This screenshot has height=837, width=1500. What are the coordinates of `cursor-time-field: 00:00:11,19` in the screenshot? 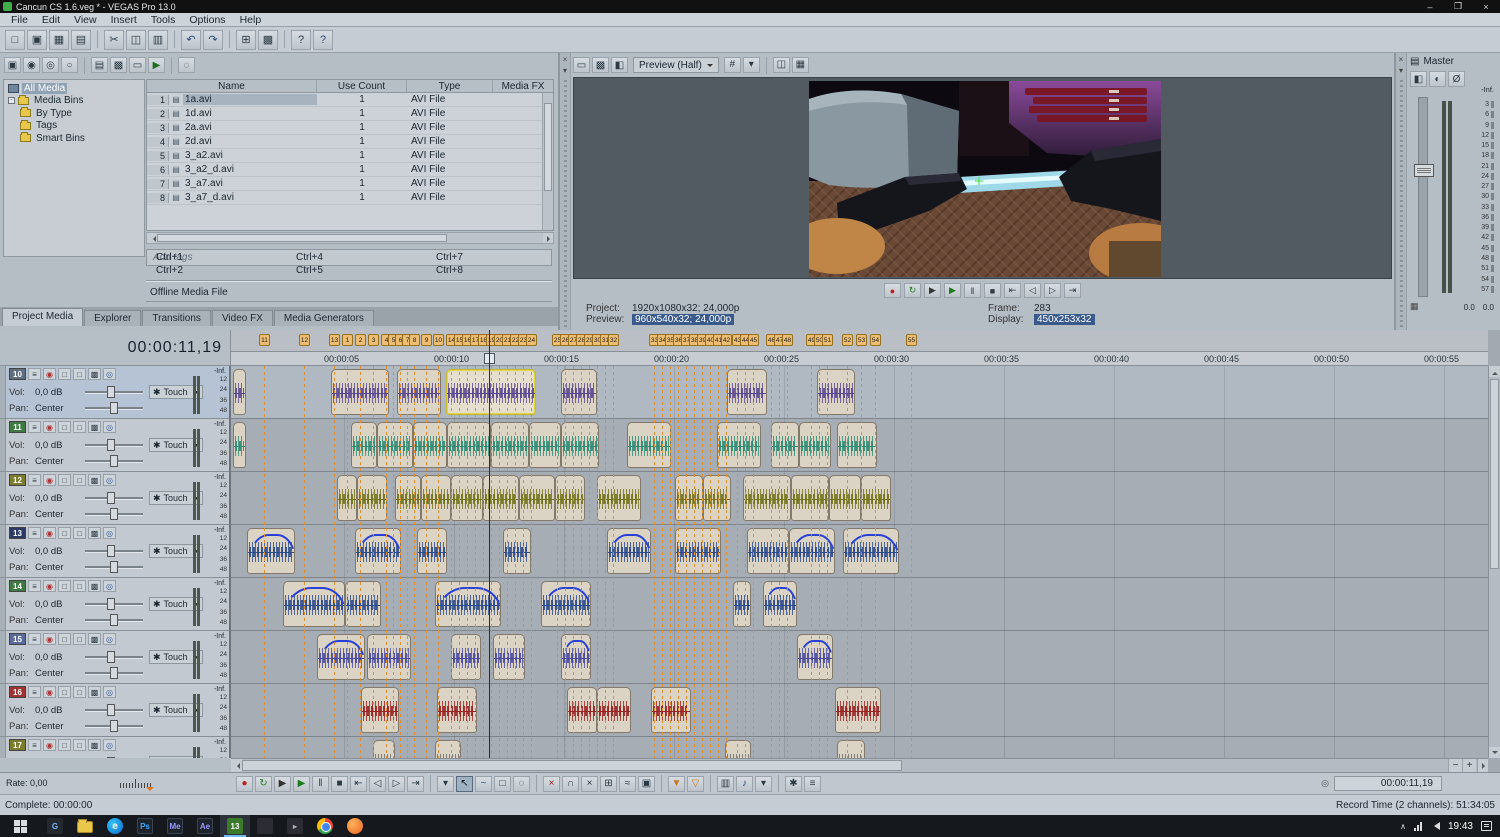 It's located at (1388, 783).